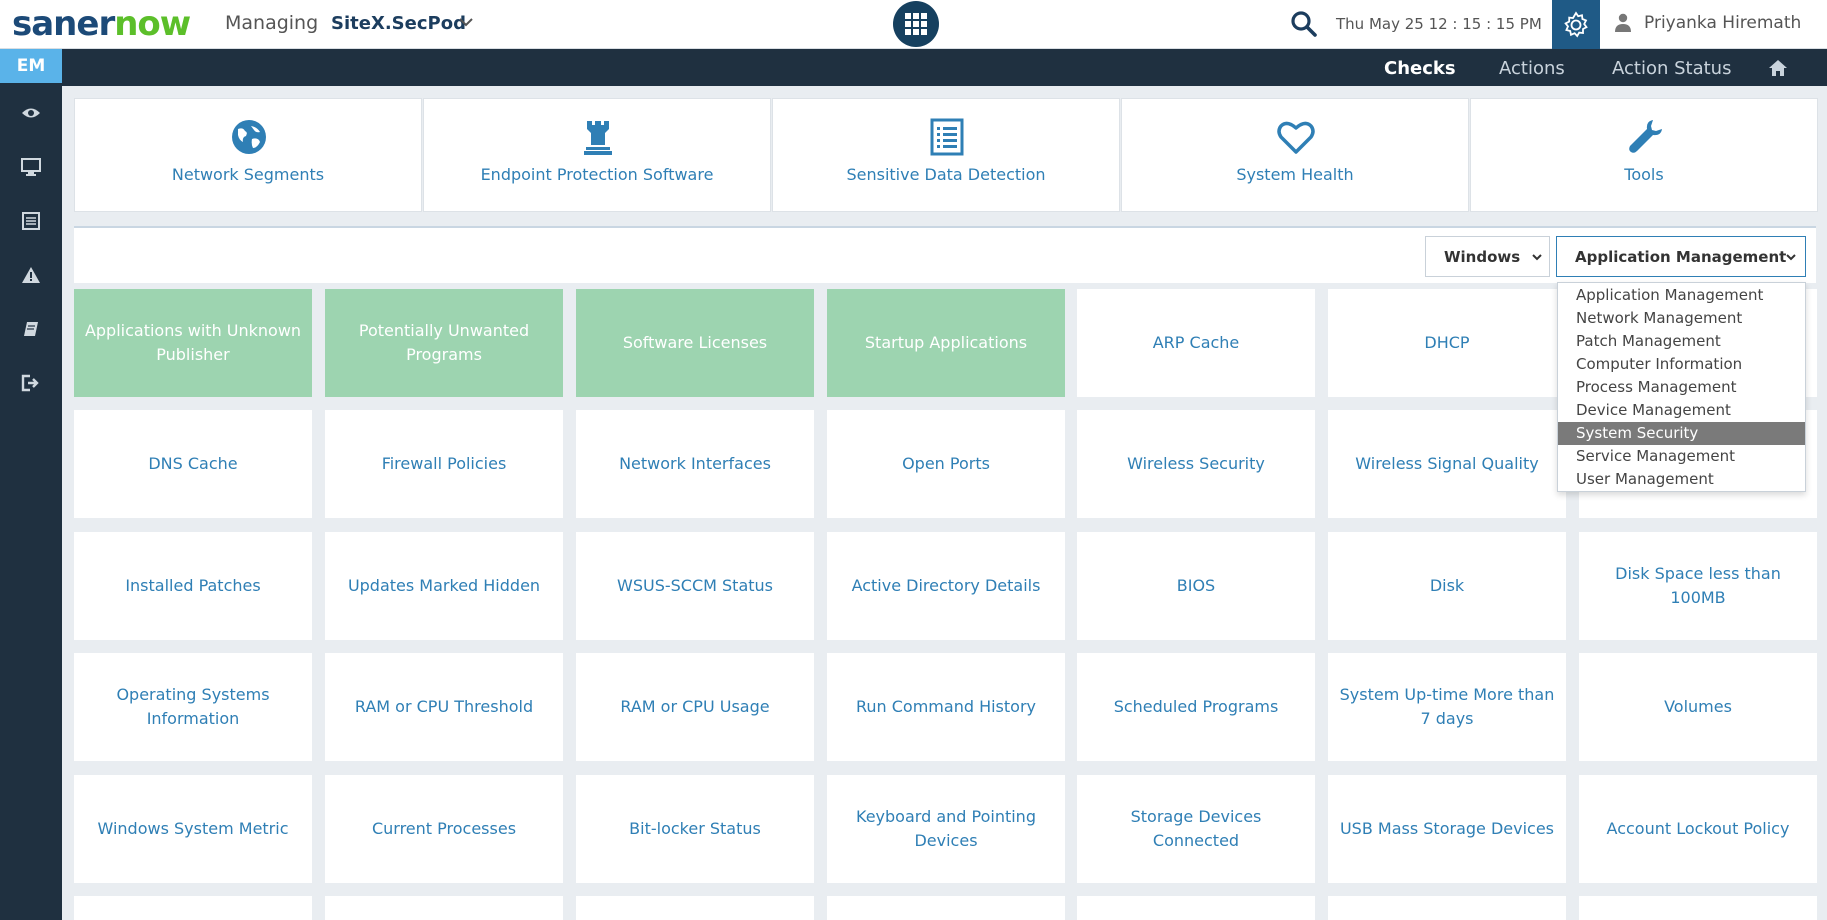 The height and width of the screenshot is (920, 1827). What do you see at coordinates (193, 343) in the screenshot?
I see `check-tile: Applications with Unknown Publisher` at bounding box center [193, 343].